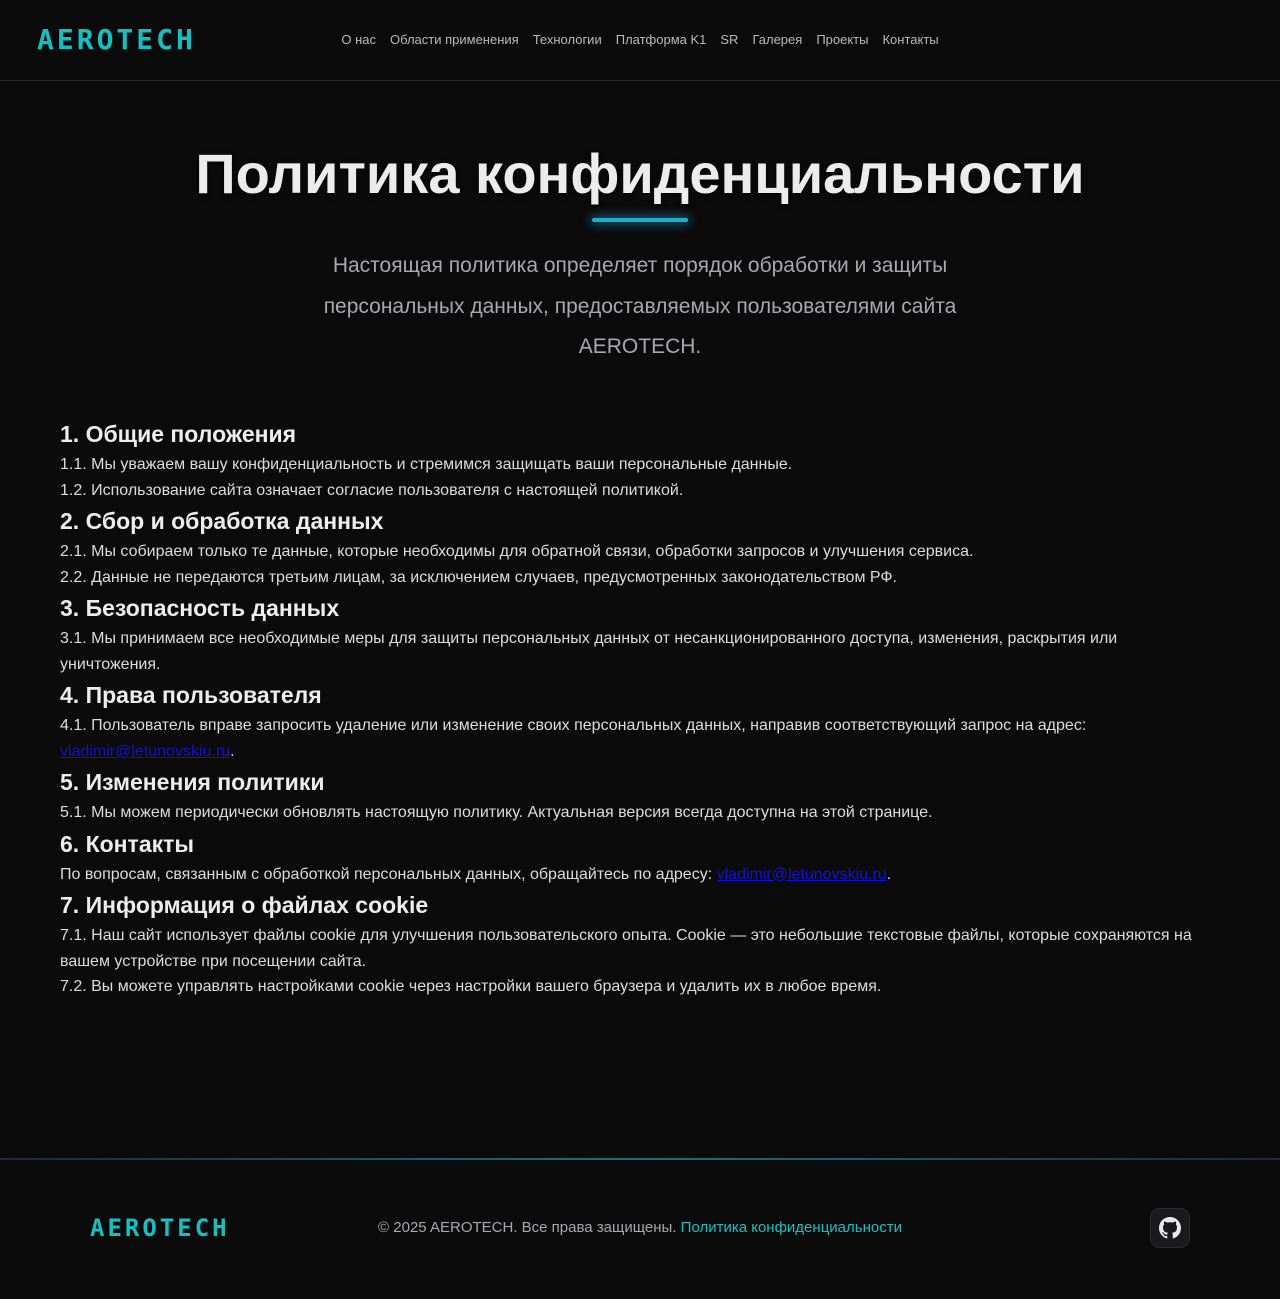 This screenshot has height=1299, width=1280. Describe the element at coordinates (191, 695) in the screenshot. I see `section-heading: 4. Права пользователя` at that location.